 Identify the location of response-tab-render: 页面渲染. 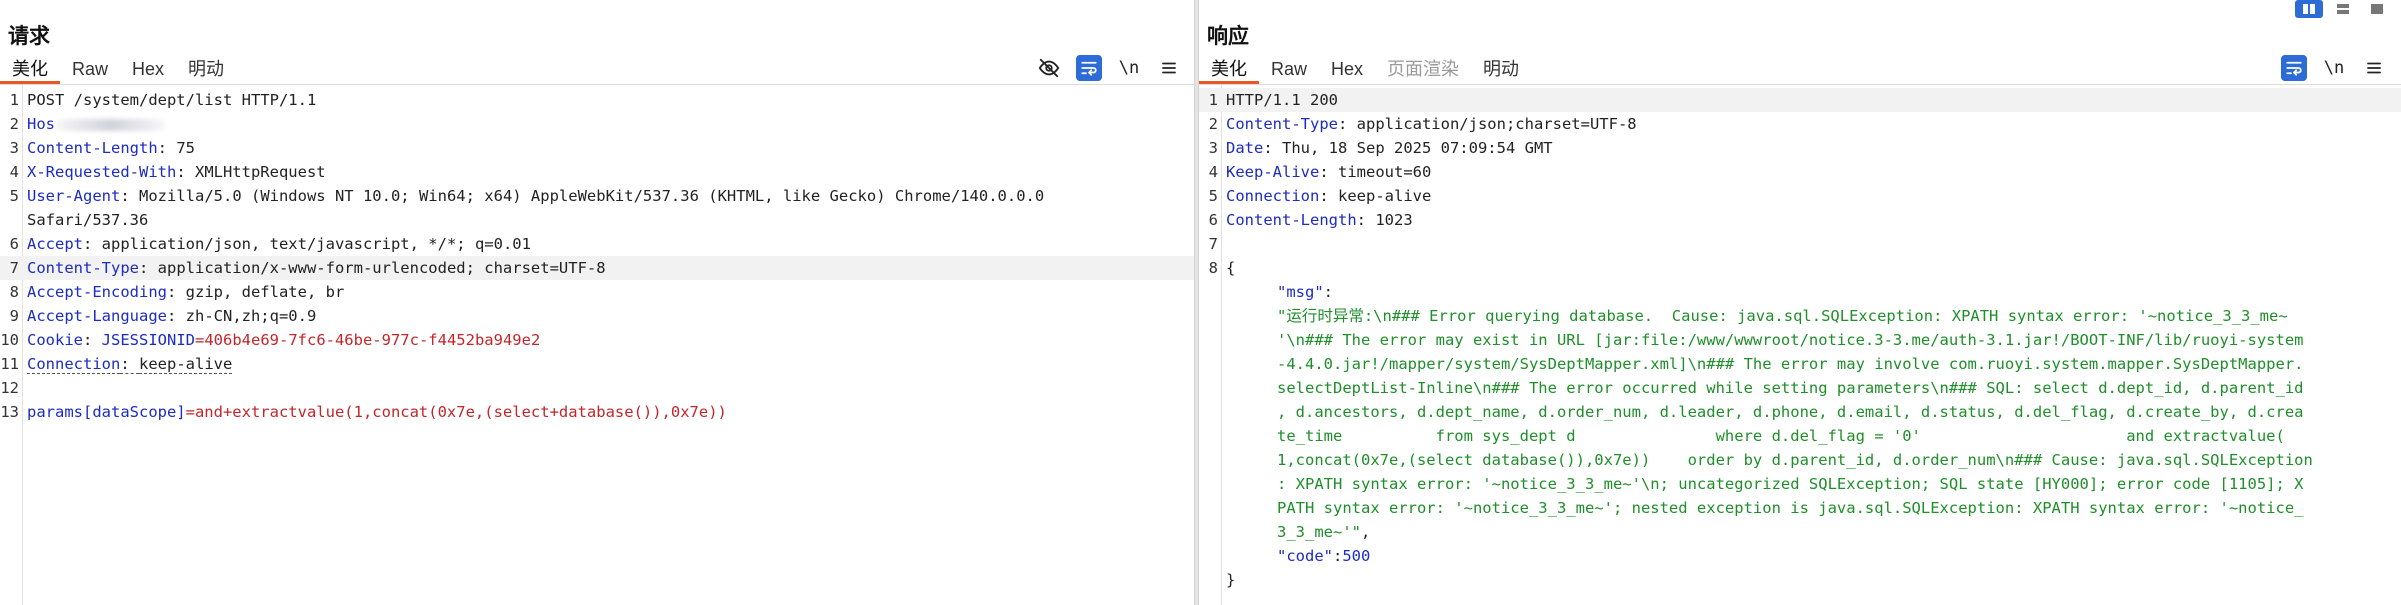
(1423, 70).